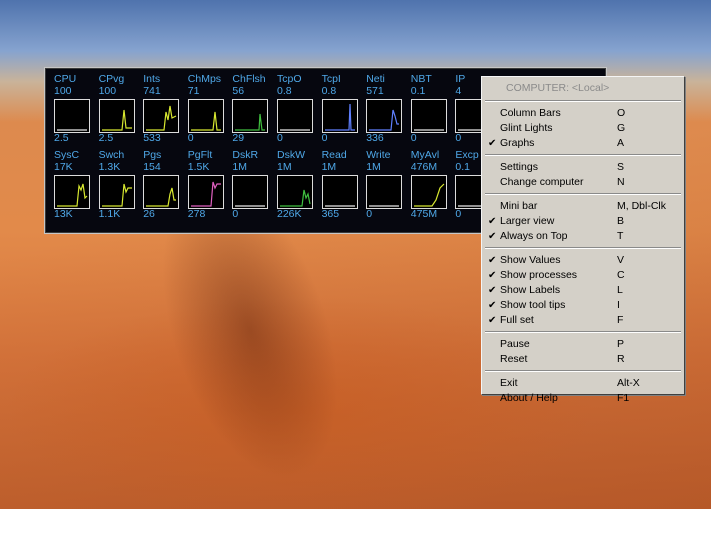  I want to click on counter-pgs: Pgs 154 26, so click(157, 183).